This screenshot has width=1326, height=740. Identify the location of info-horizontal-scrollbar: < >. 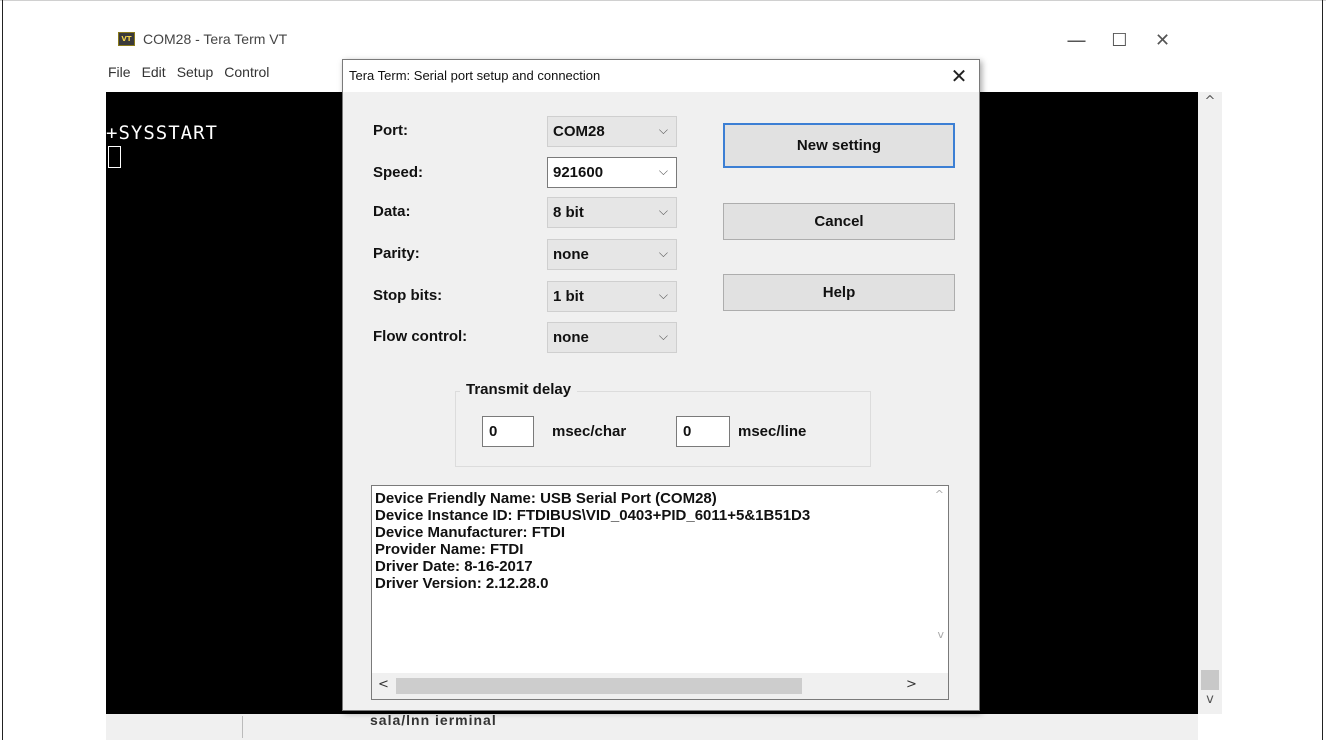
(660, 686).